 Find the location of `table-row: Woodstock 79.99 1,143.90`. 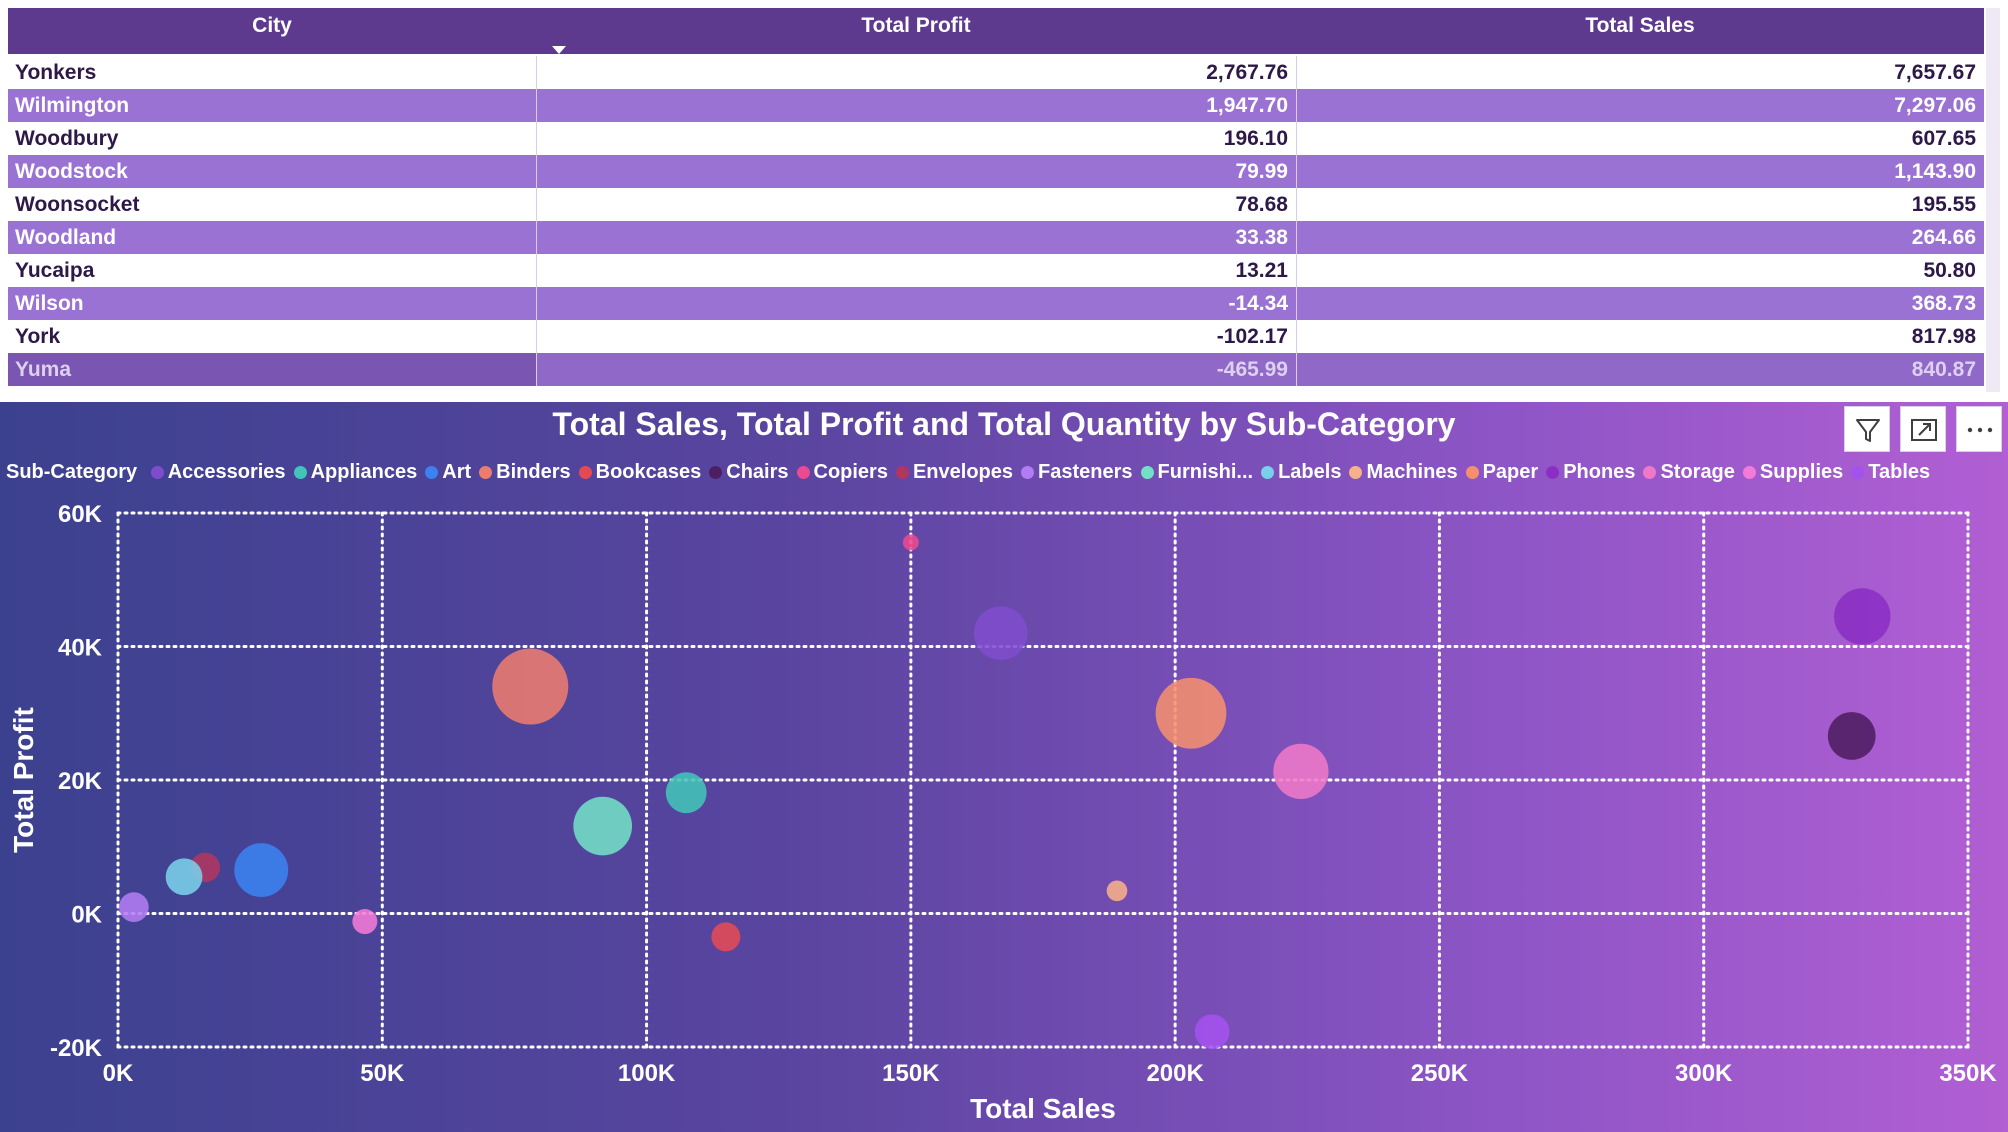

table-row: Woodstock 79.99 1,143.90 is located at coordinates (996, 171).